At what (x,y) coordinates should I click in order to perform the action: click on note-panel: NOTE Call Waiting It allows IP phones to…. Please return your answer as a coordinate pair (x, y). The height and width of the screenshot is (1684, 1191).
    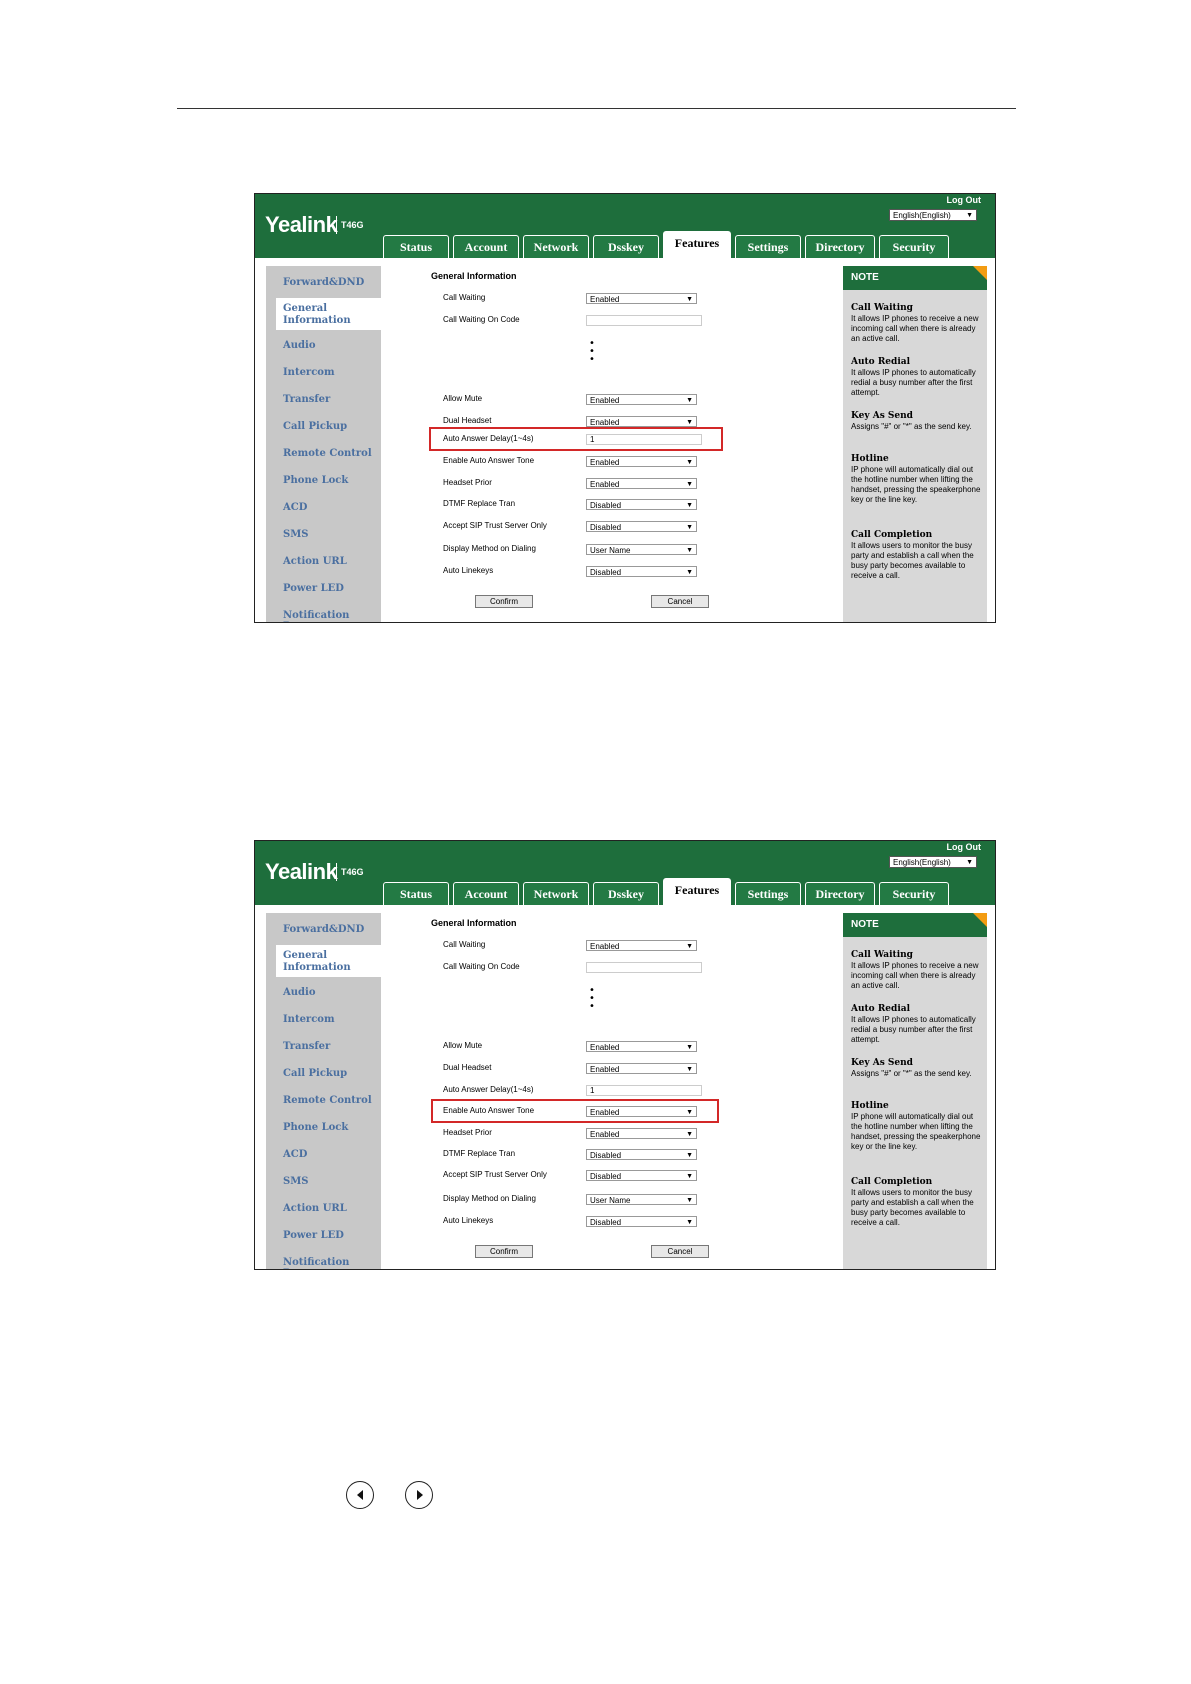
    Looking at the image, I should click on (915, 444).